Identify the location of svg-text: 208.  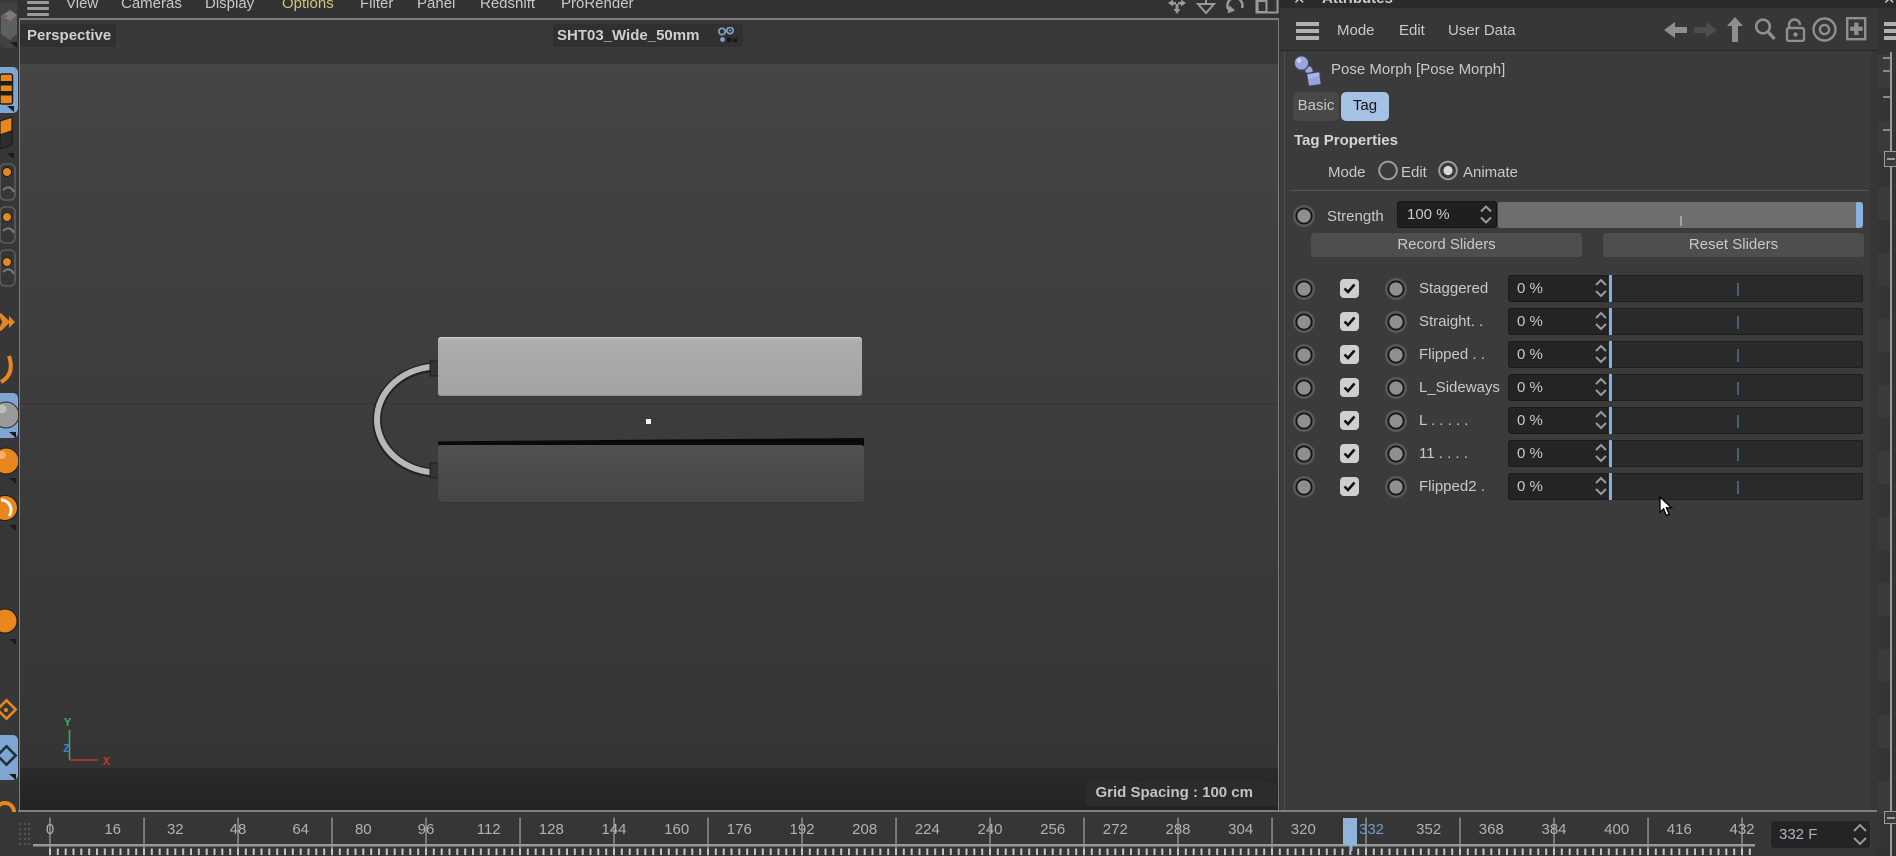
(864, 829).